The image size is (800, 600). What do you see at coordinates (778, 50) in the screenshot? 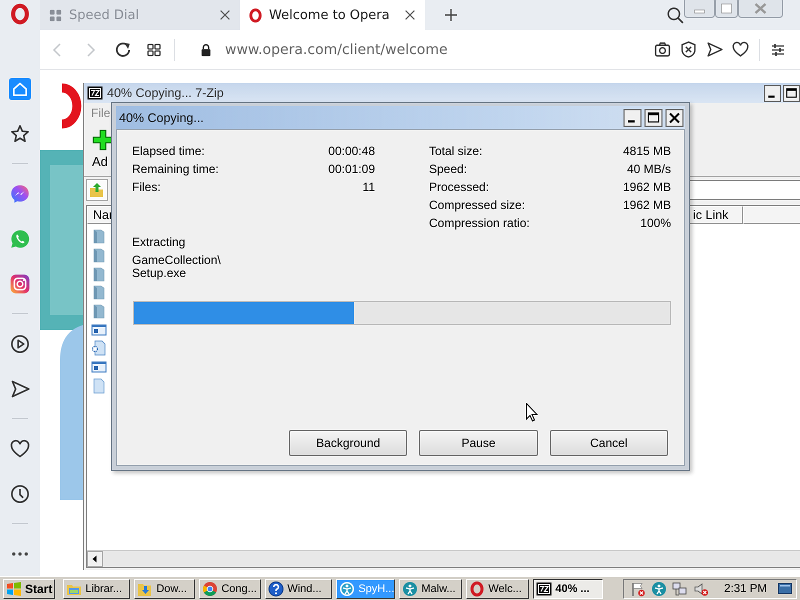
I see `settings-sliders-icon` at bounding box center [778, 50].